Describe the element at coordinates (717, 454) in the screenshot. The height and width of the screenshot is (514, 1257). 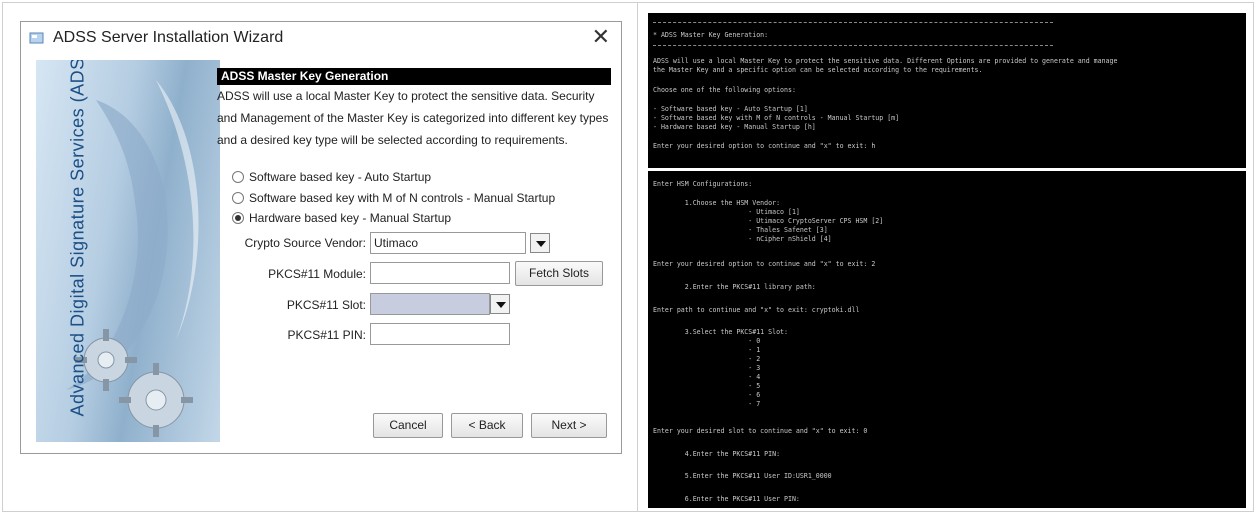
I see `console-line: 4.Enter the PKCS#11 PIN:` at that location.